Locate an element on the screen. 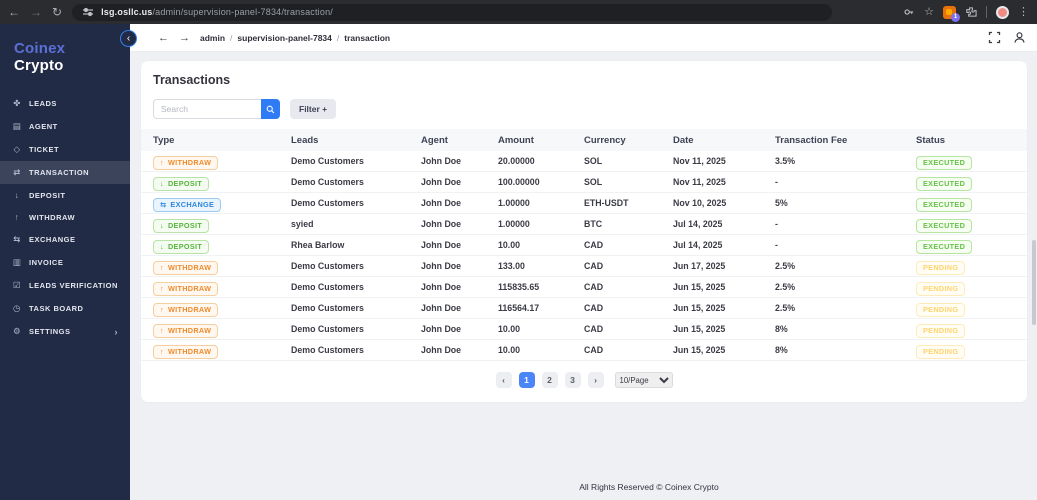 The image size is (1037, 500). pagination-page-3: 3 is located at coordinates (572, 380).